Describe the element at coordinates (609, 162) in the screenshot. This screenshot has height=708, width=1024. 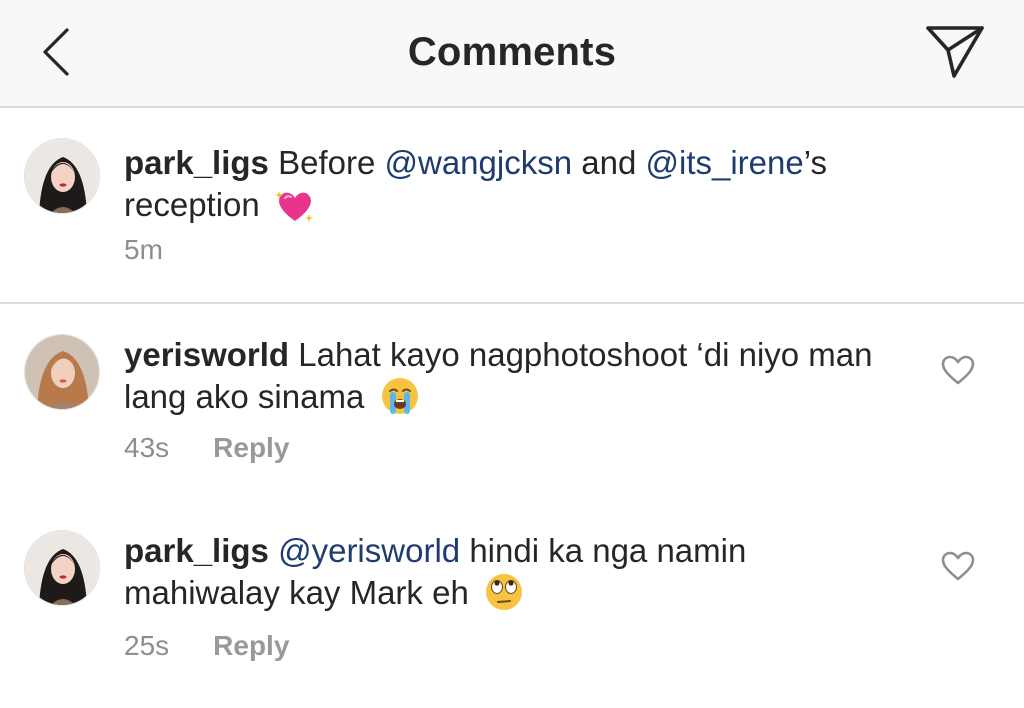
I see `caption-text-and: and` at that location.